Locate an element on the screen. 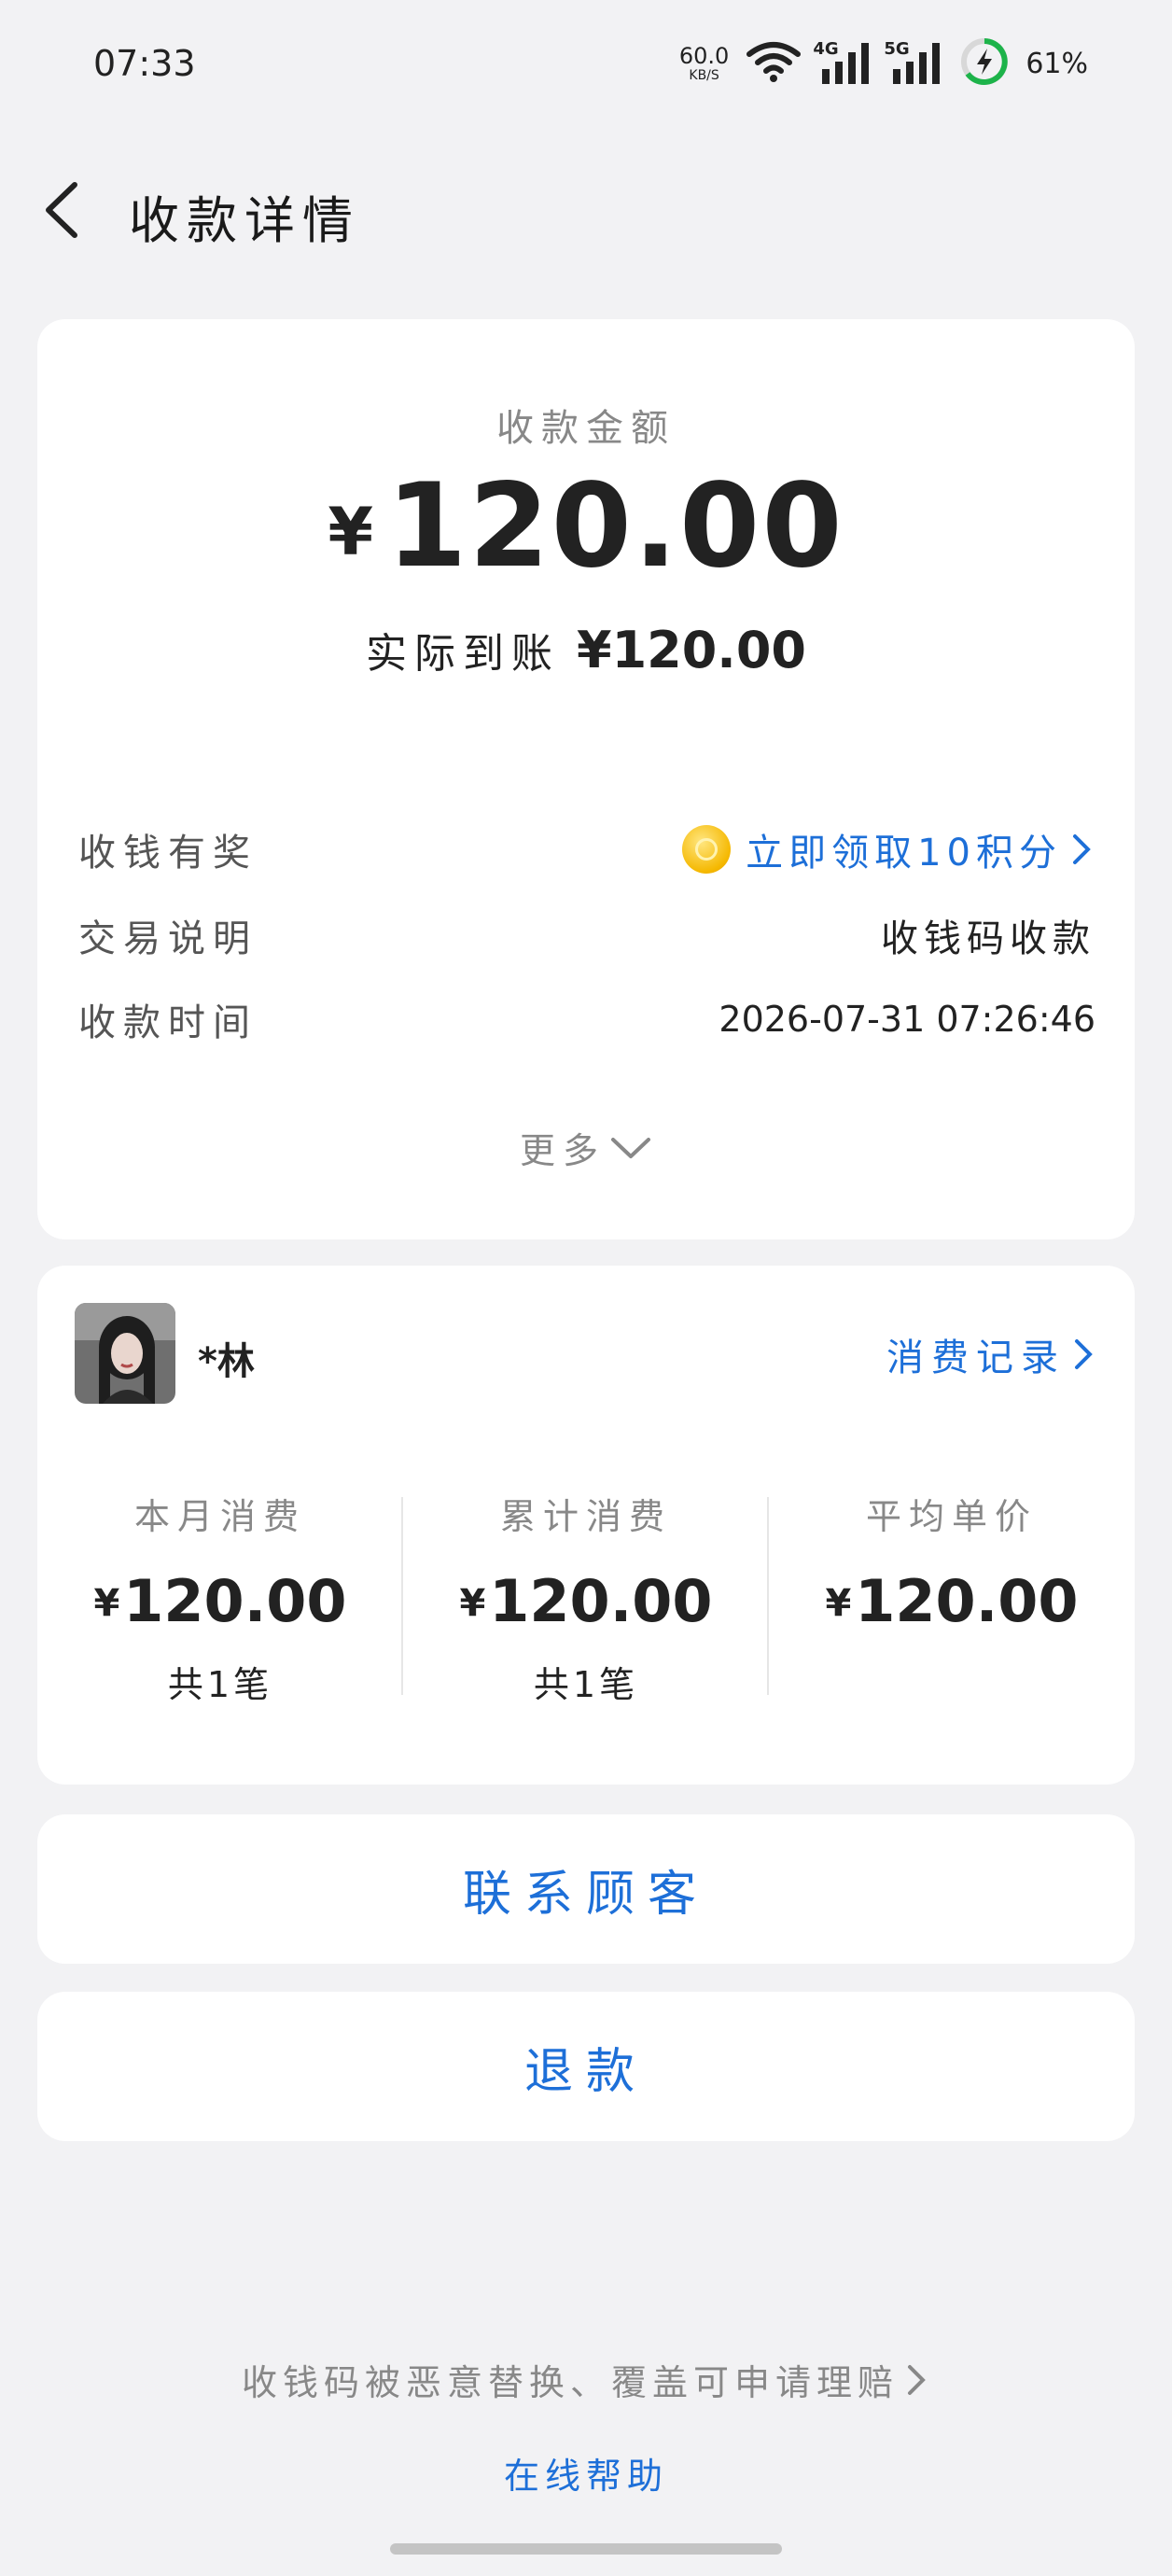 This screenshot has width=1172, height=2576. page-title: 收款详情 is located at coordinates (244, 220).